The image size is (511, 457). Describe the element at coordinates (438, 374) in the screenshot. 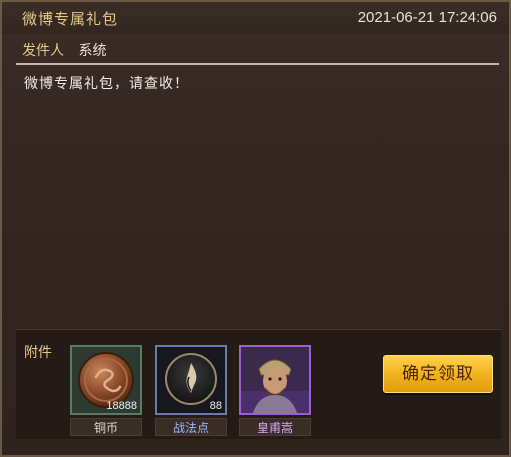

I see `confirm-claim-button: 确定领取` at that location.